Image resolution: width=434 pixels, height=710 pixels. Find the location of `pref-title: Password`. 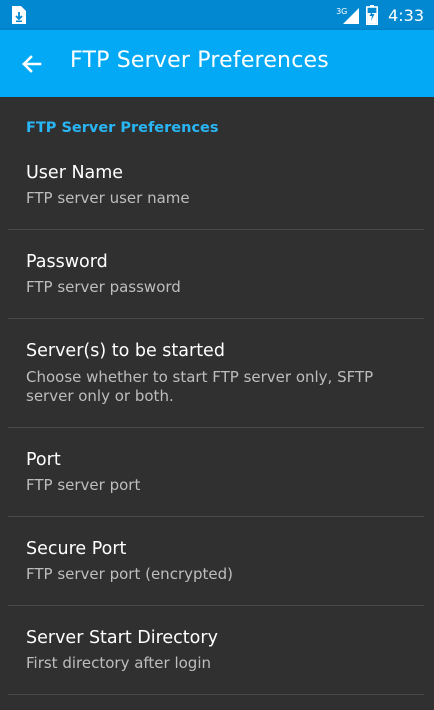

pref-title: Password is located at coordinates (67, 262).